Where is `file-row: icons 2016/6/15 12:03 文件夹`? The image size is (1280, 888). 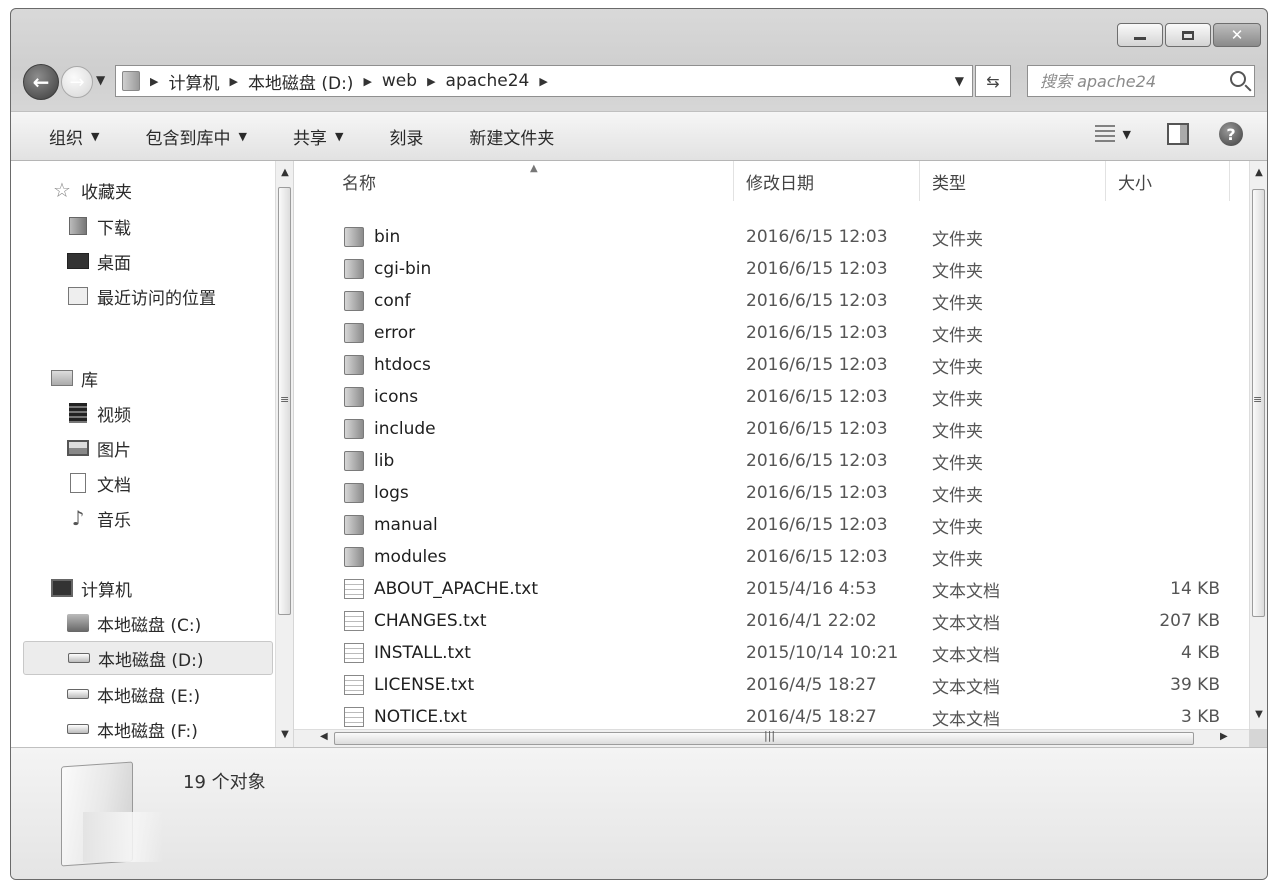
file-row: icons 2016/6/15 12:03 文件夹 is located at coordinates (771, 397).